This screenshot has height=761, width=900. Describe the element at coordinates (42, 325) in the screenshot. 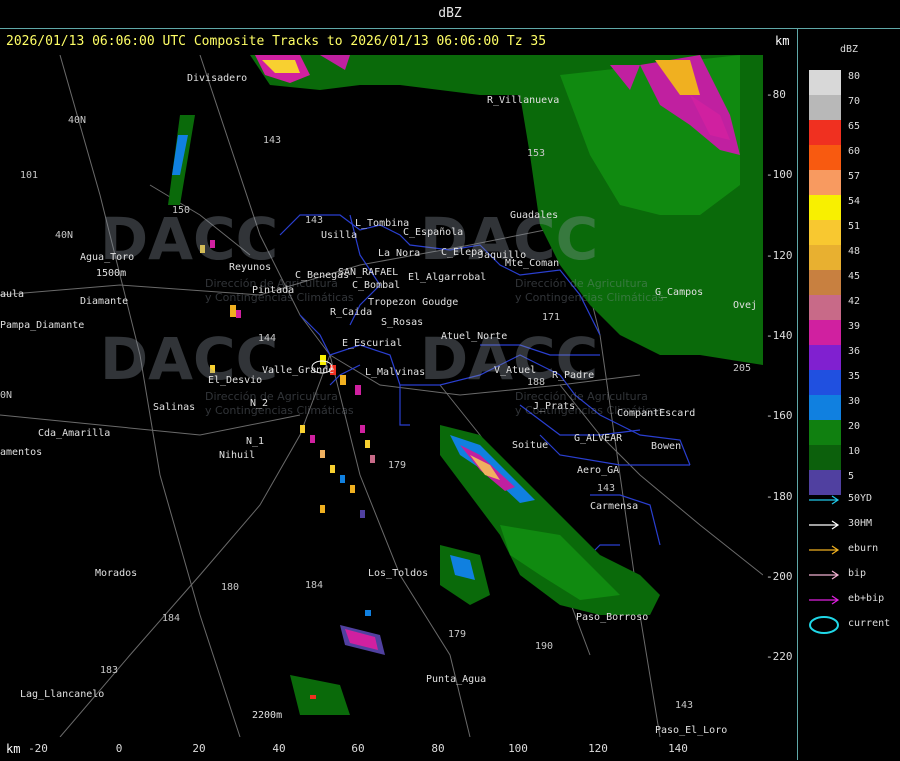

I see `place-label: Pampa_Diamante` at that location.